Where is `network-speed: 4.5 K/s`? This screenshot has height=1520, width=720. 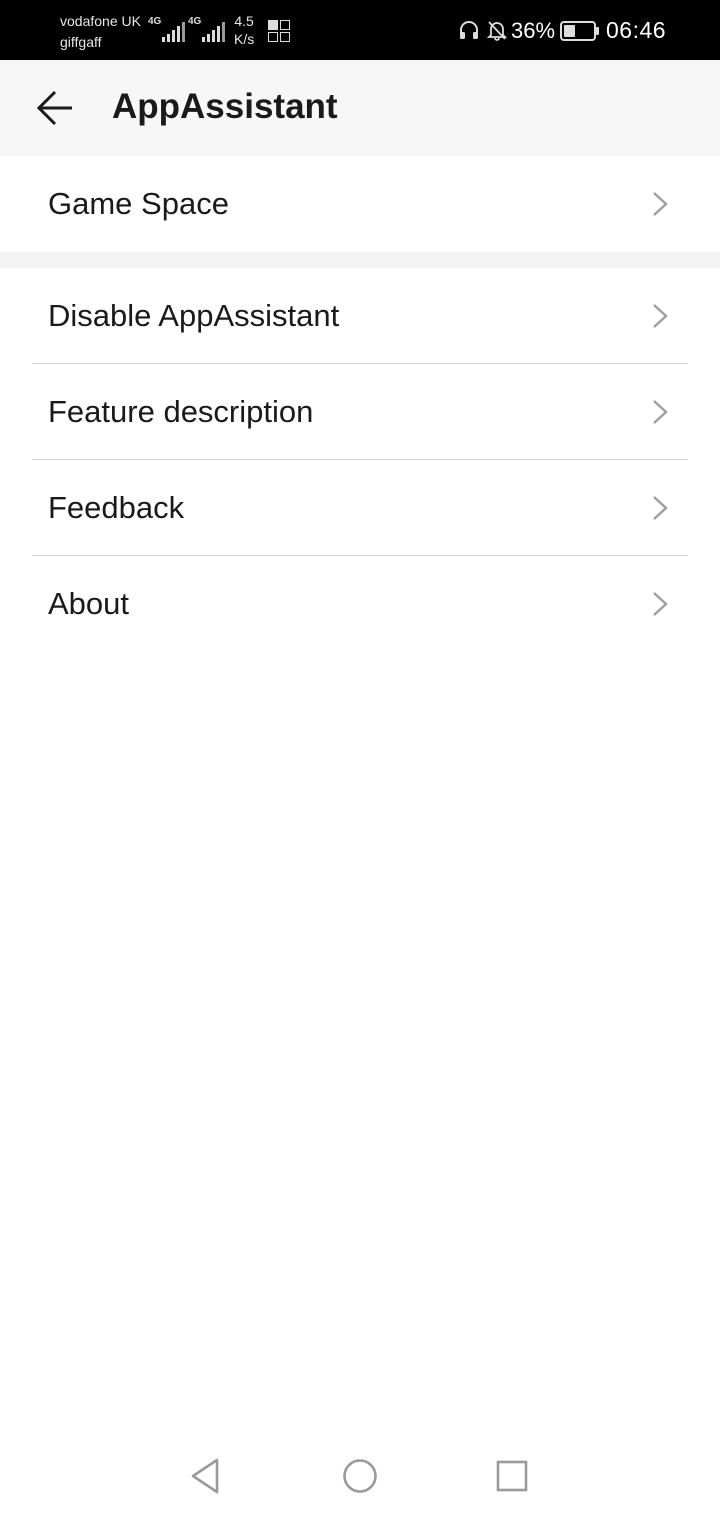 network-speed: 4.5 K/s is located at coordinates (244, 30).